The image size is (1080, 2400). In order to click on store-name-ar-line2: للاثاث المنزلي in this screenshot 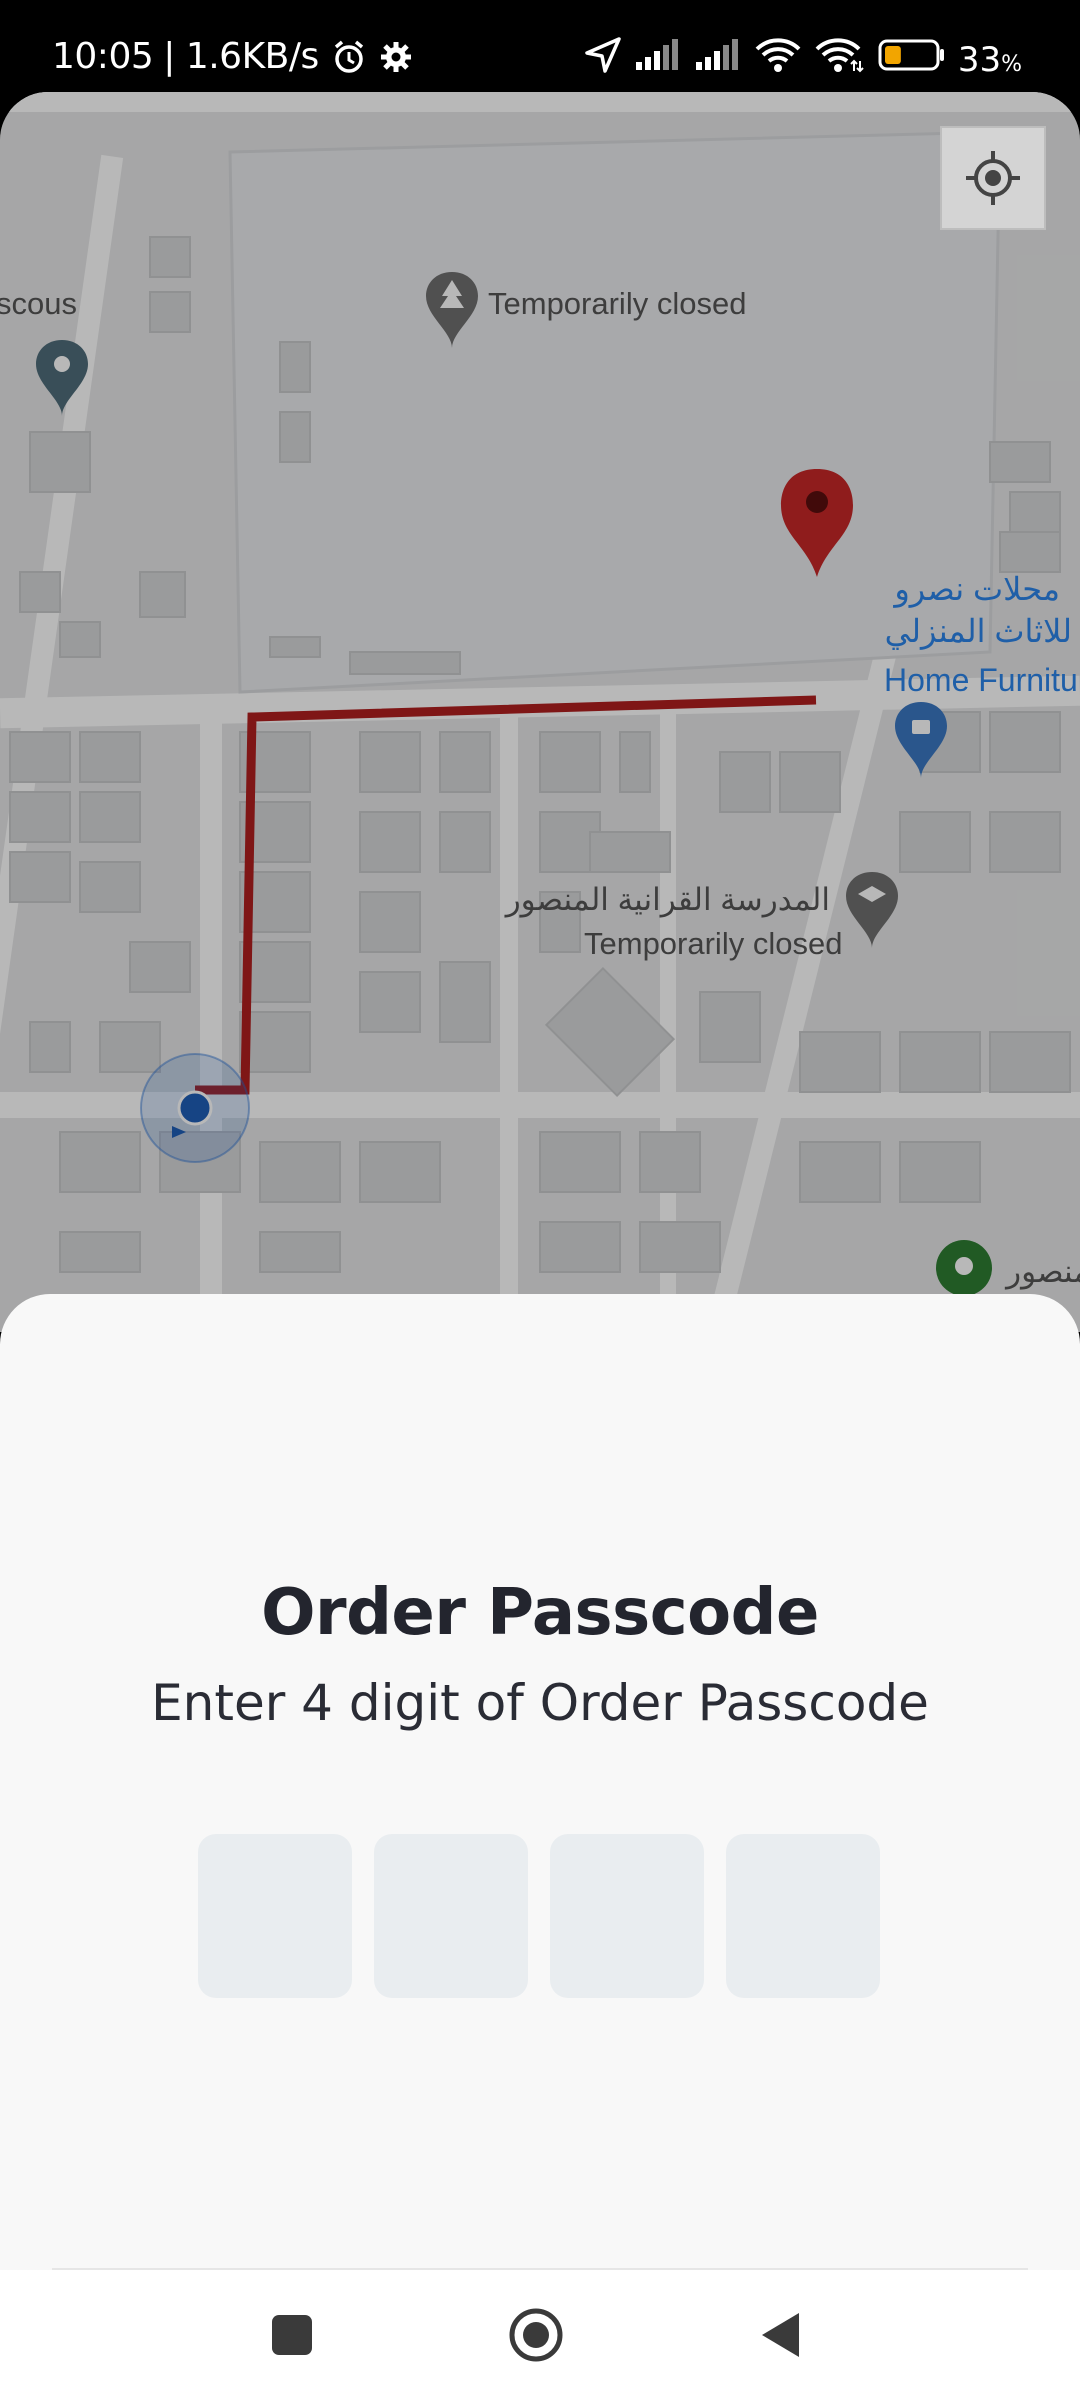, I will do `click(978, 631)`.